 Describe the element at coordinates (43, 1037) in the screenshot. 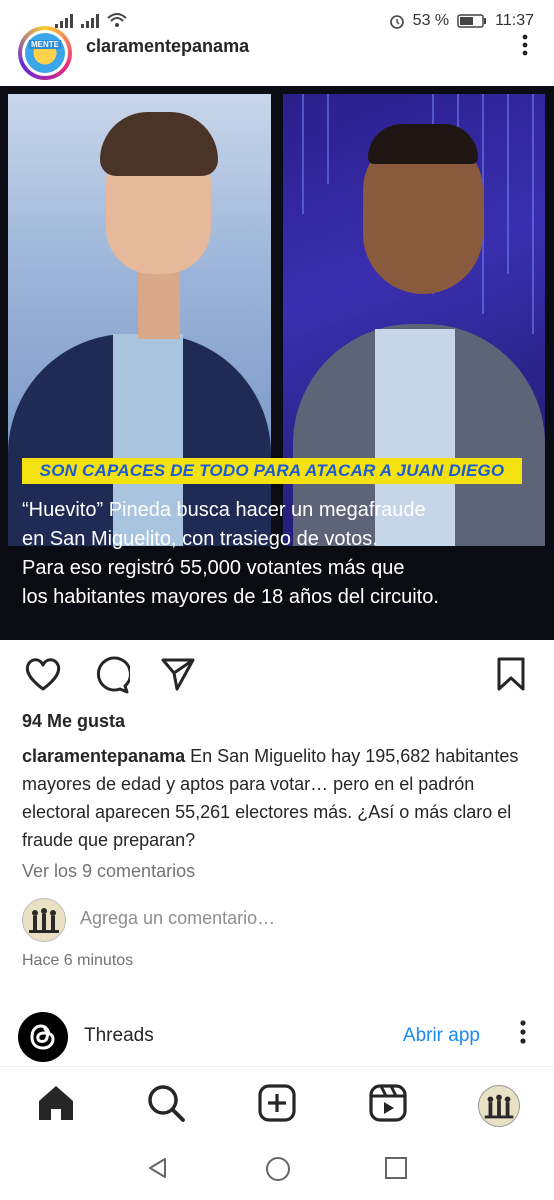

I see `threads-icon` at that location.